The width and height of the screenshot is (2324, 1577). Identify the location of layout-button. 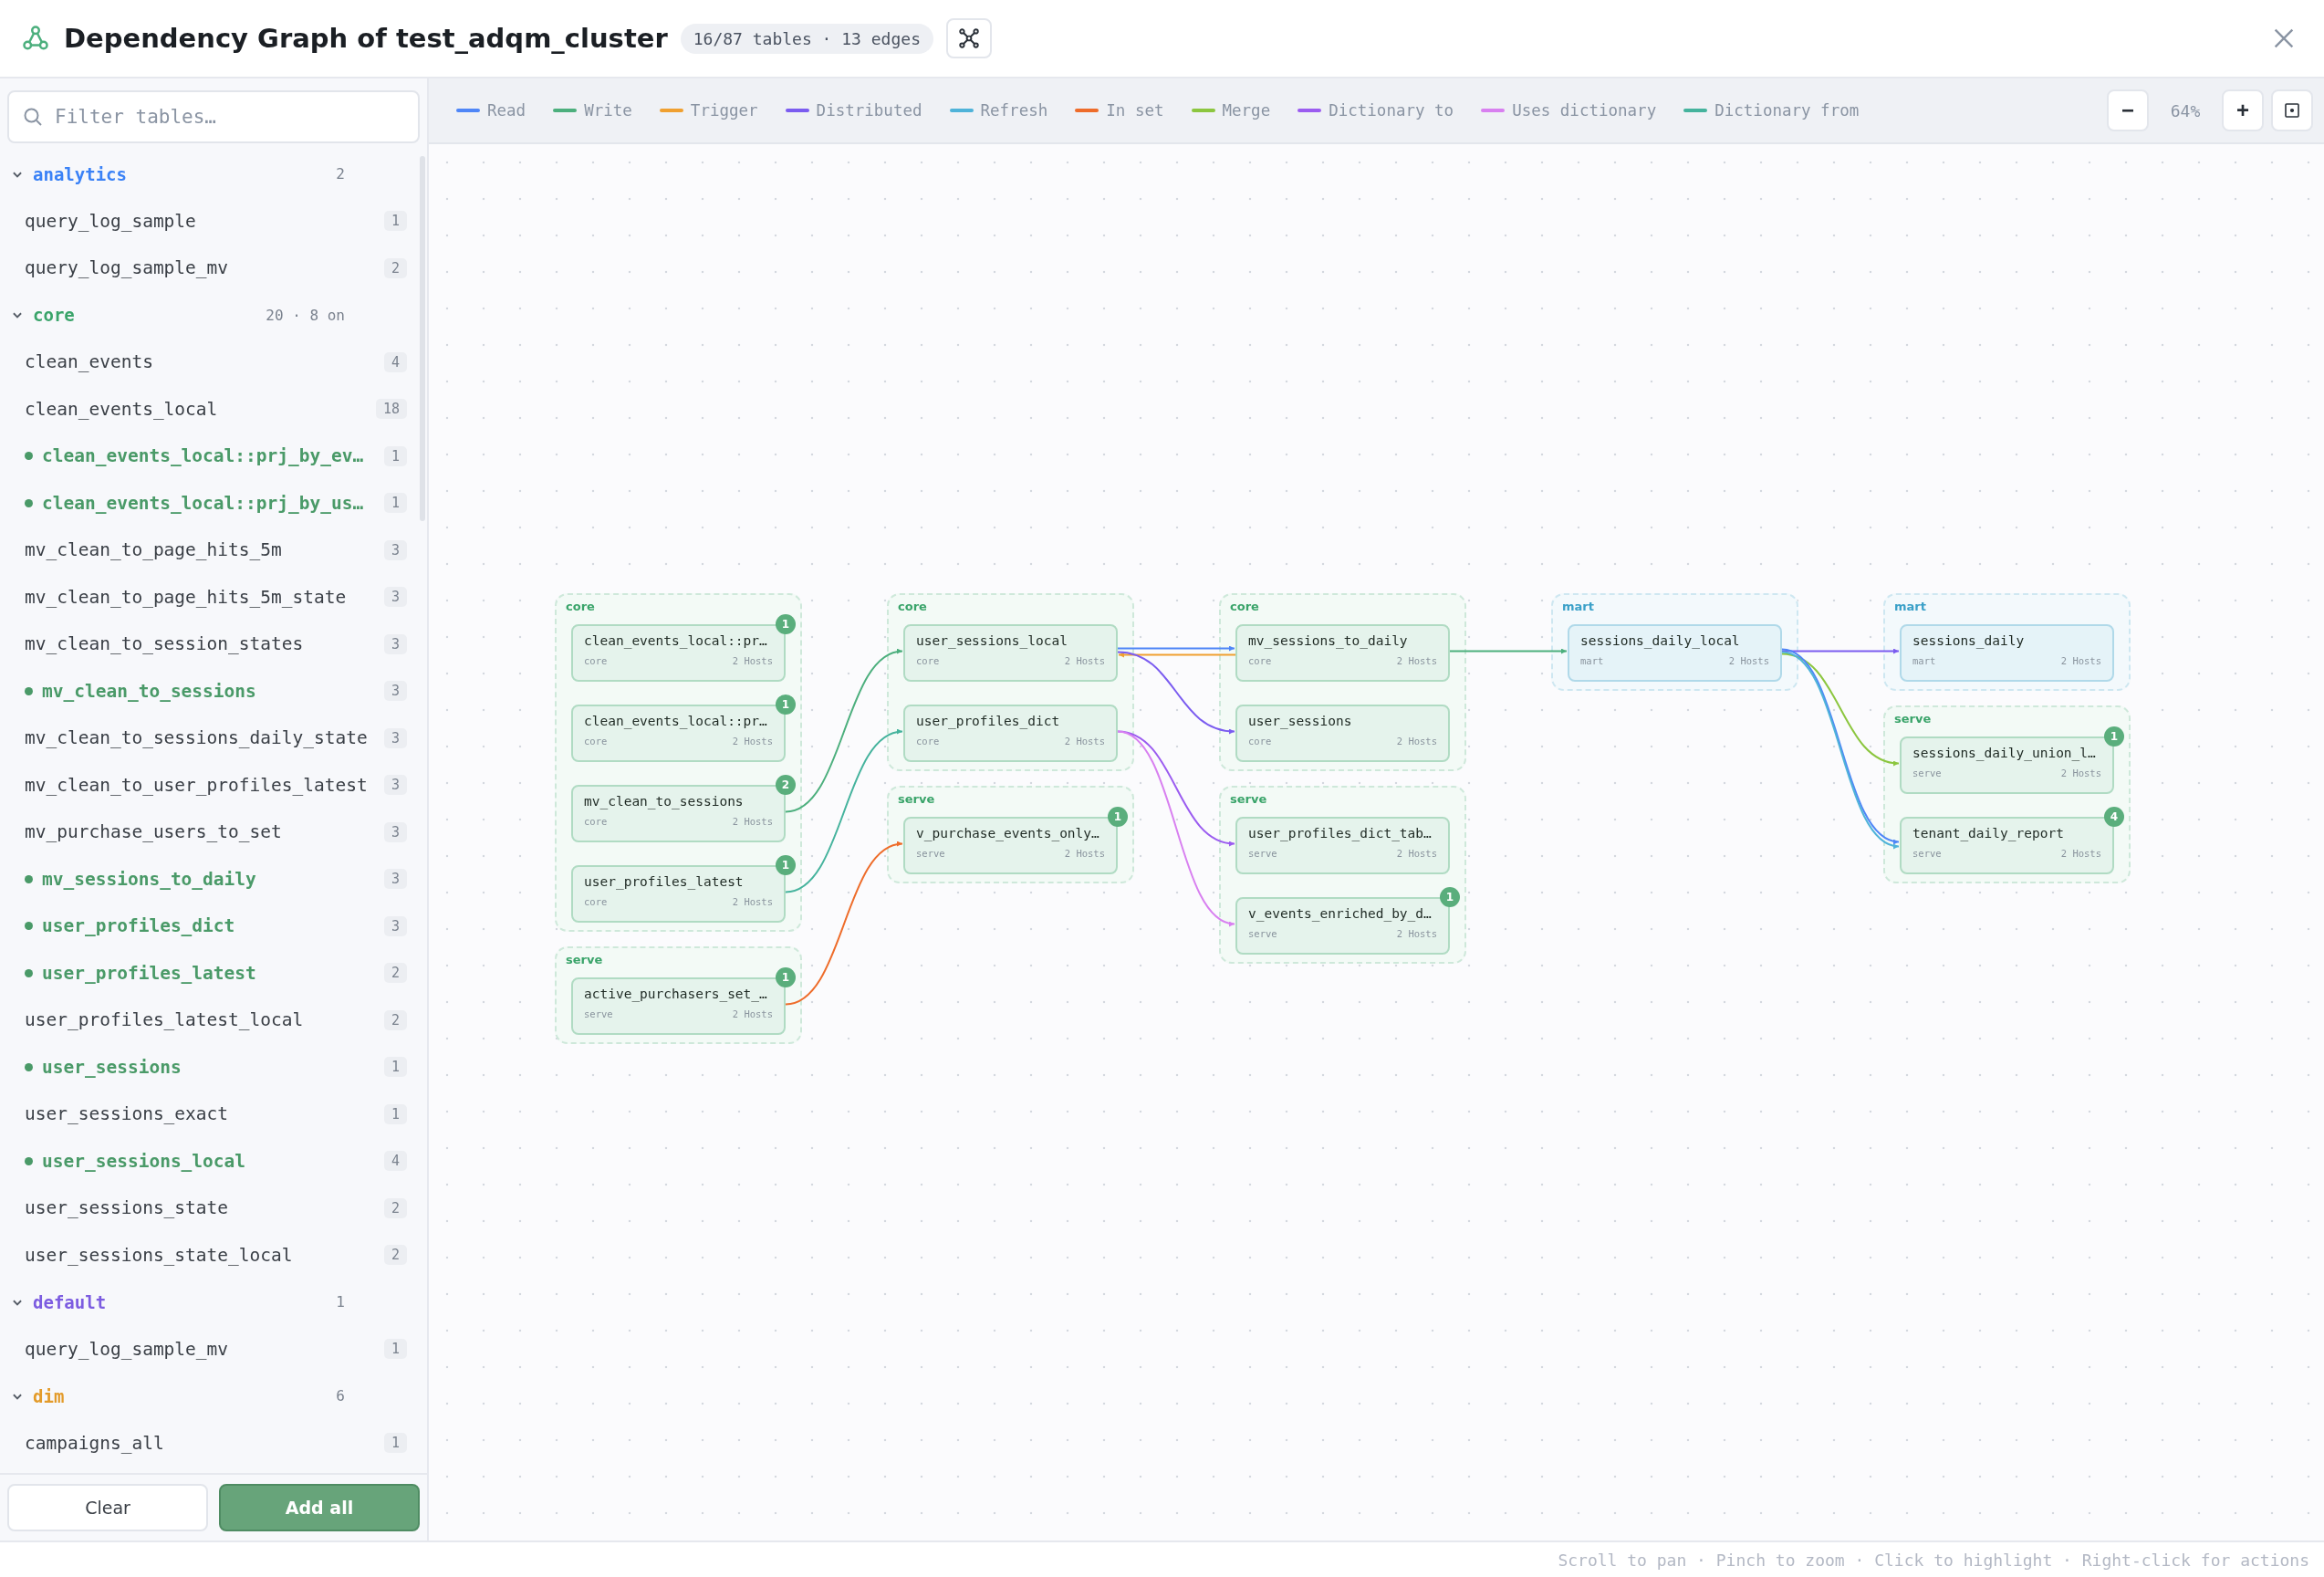
(968, 38).